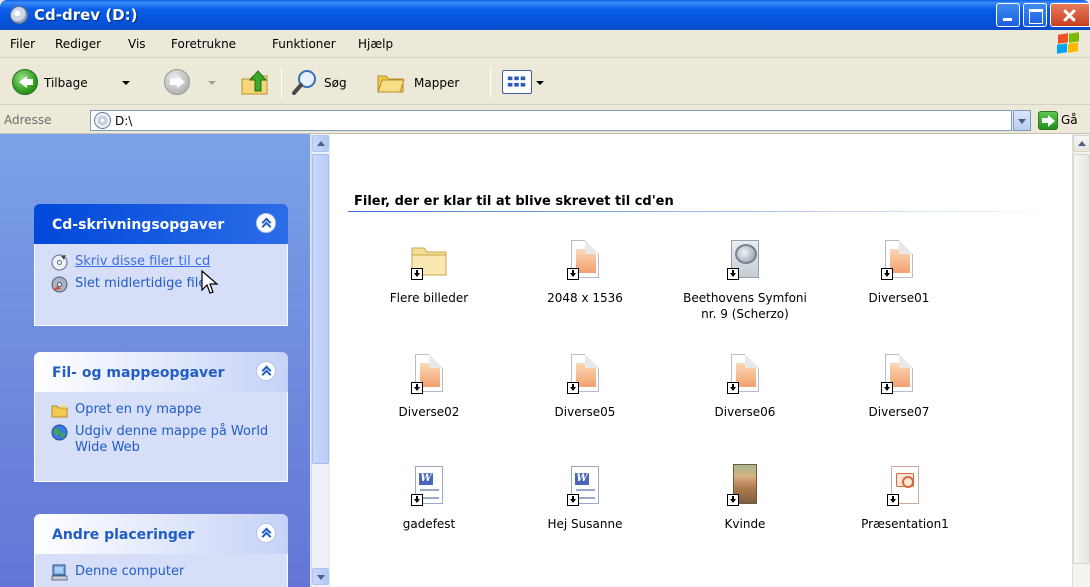  What do you see at coordinates (585, 386) in the screenshot?
I see `file-item: Diverse05` at bounding box center [585, 386].